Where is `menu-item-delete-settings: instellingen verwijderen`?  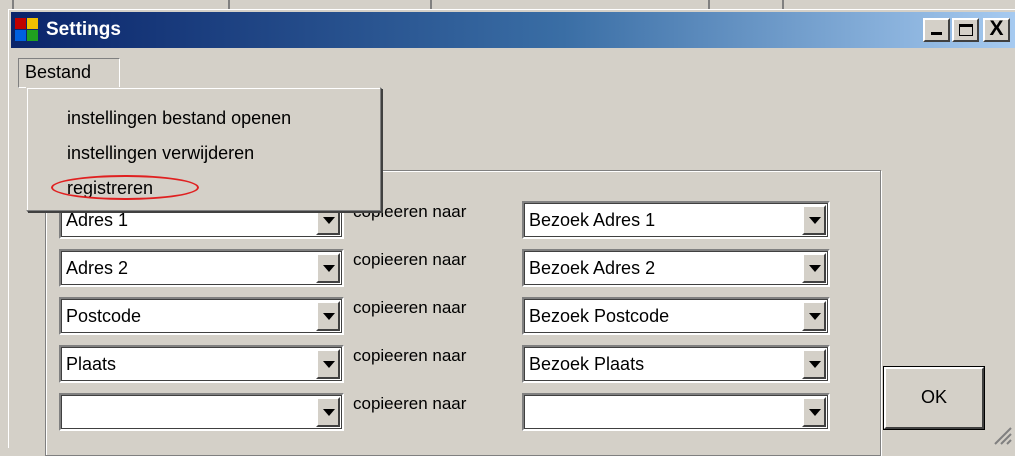
menu-item-delete-settings: instellingen verwijderen is located at coordinates (160, 153).